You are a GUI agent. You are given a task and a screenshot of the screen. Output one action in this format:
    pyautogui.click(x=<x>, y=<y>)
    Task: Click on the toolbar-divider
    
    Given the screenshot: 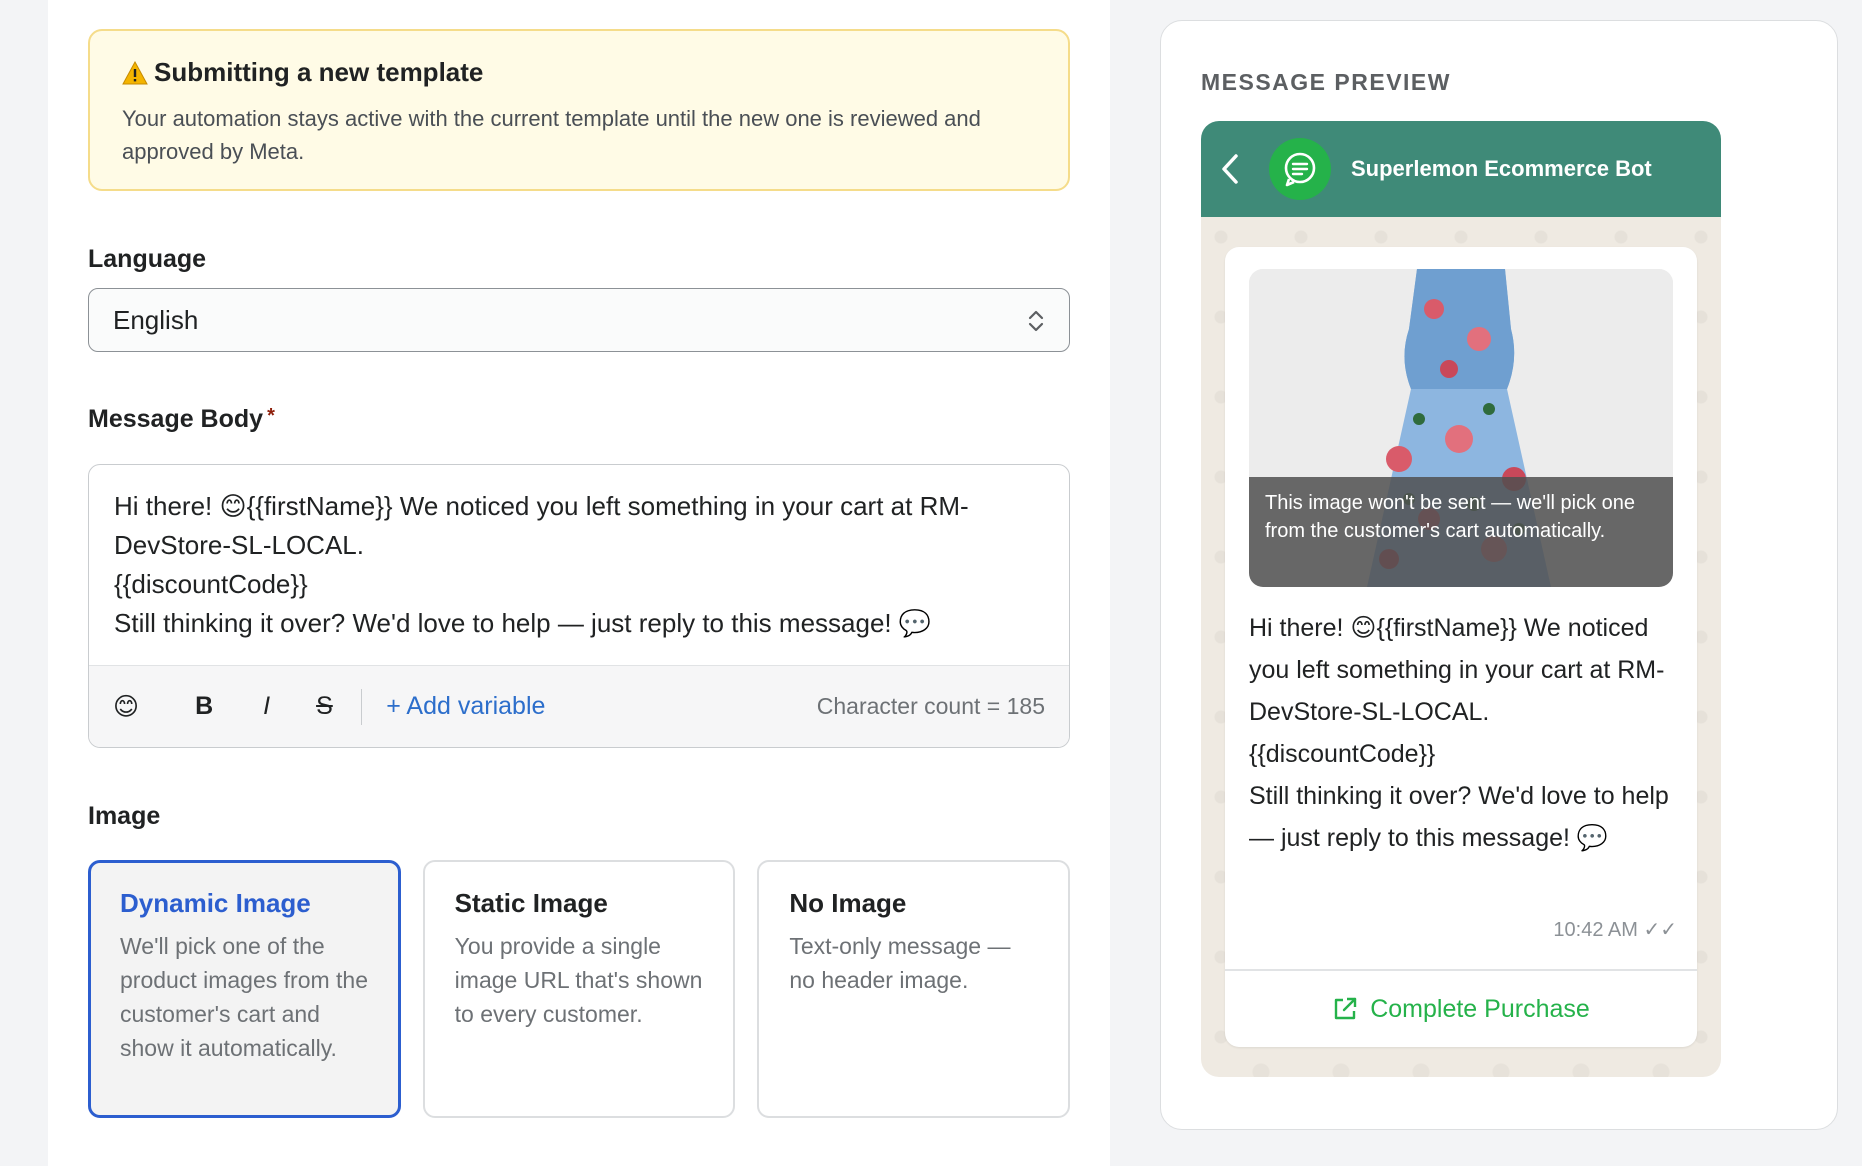 What is the action you would take?
    pyautogui.click(x=361, y=706)
    